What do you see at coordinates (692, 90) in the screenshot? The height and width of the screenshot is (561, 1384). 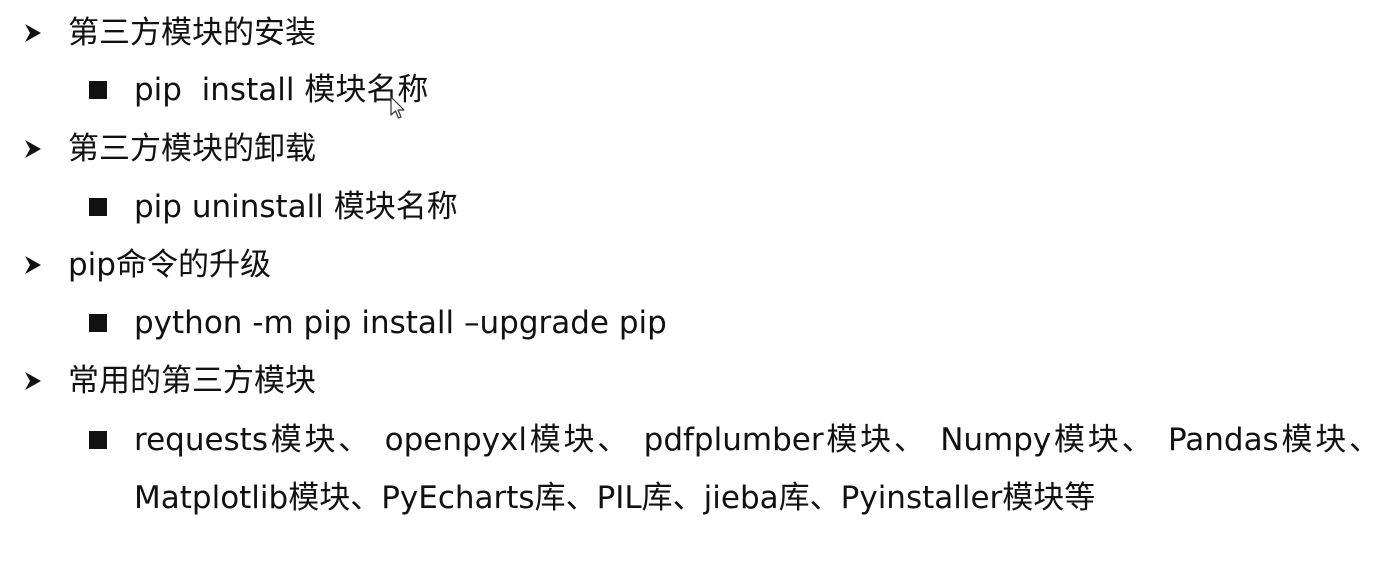 I see `sub-bullet-install-command: pip install 模块名称` at bounding box center [692, 90].